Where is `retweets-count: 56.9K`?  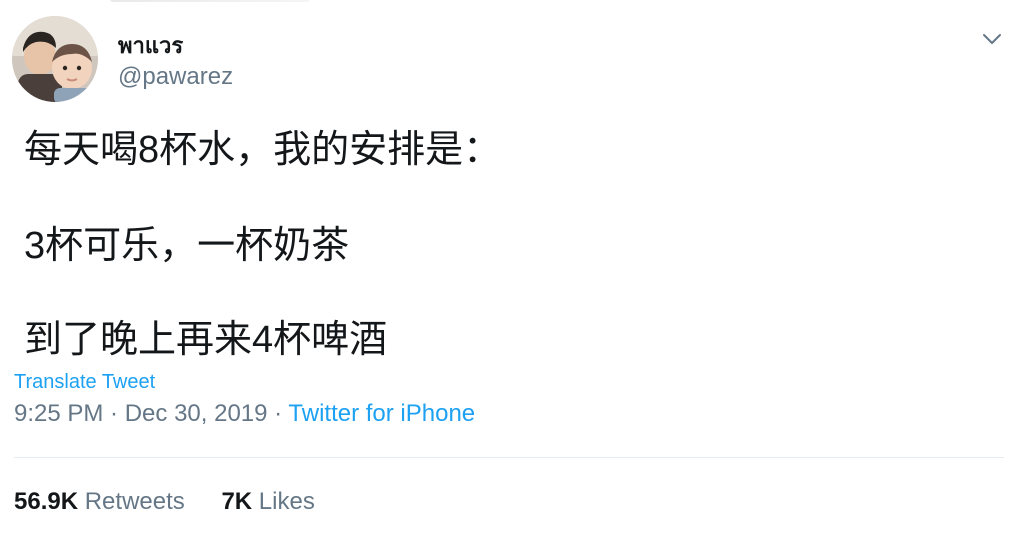
retweets-count: 56.9K is located at coordinates (46, 501).